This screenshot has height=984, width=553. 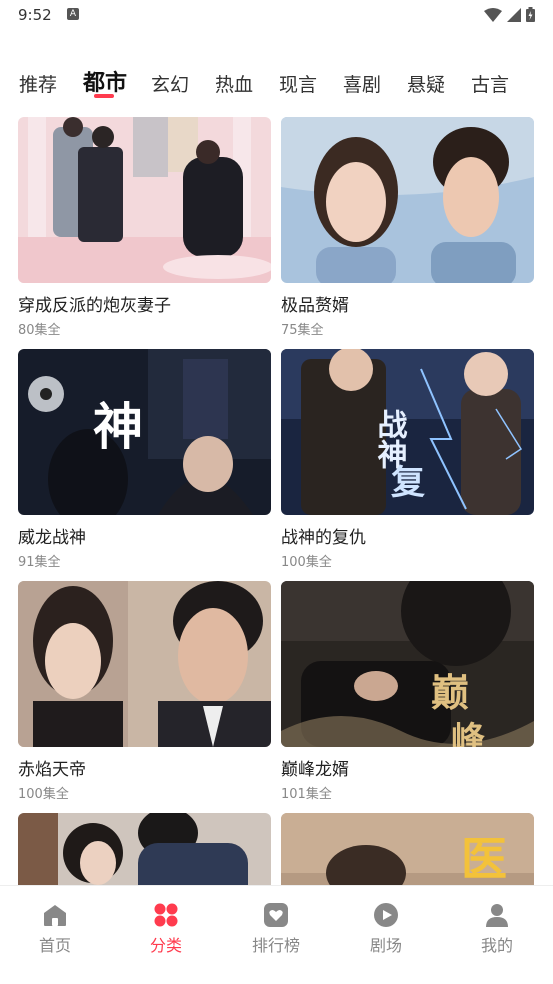 I want to click on tab-modern-romance: 现言, so click(x=298, y=83).